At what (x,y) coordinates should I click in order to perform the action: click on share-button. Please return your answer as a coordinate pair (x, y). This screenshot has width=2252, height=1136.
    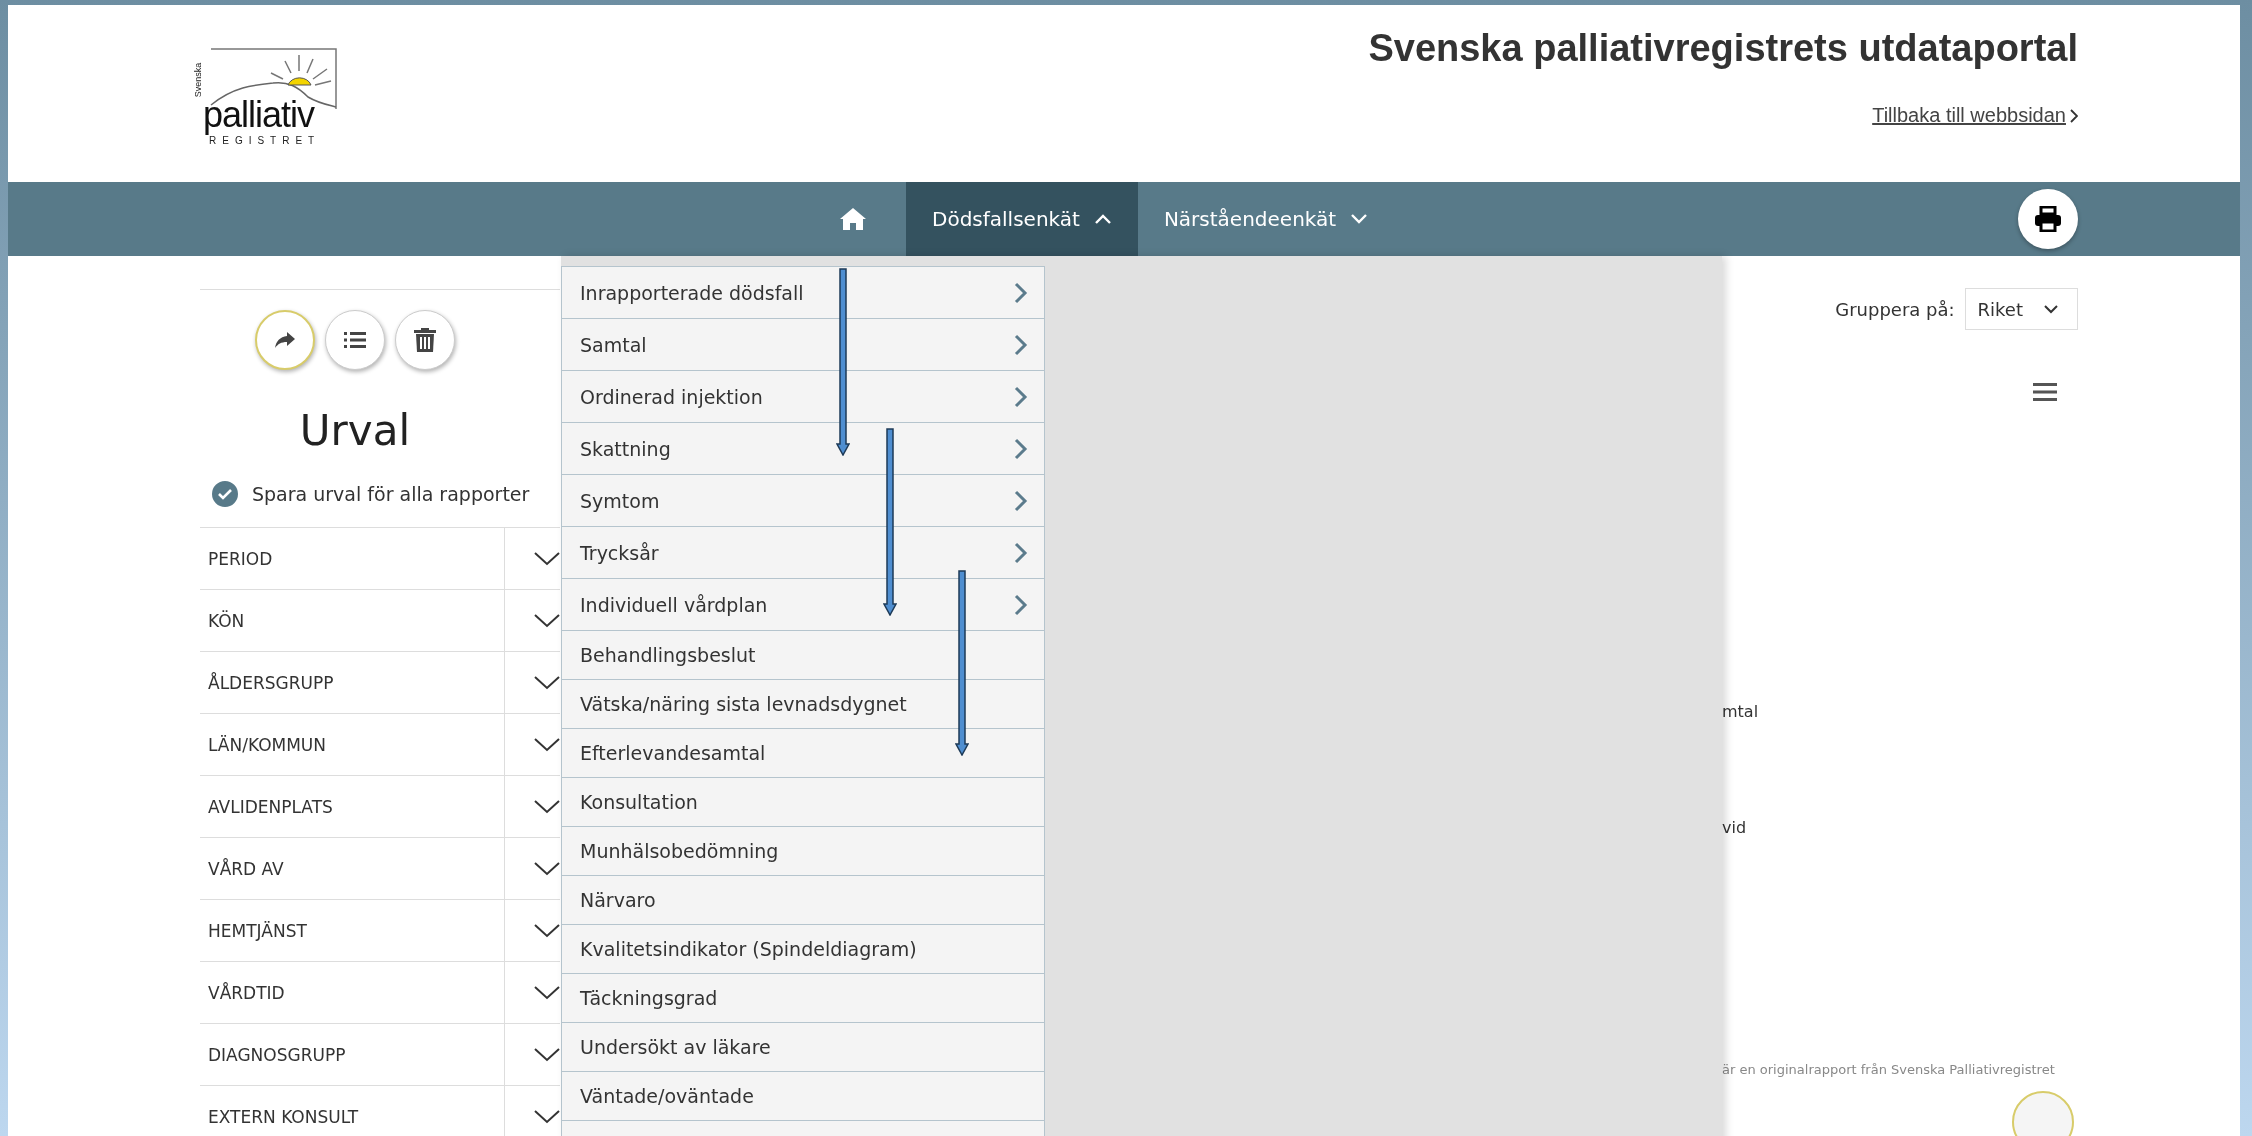
    Looking at the image, I should click on (285, 340).